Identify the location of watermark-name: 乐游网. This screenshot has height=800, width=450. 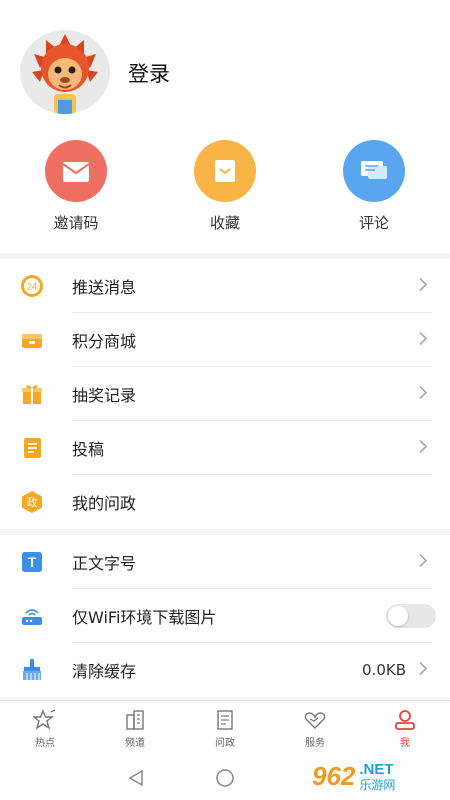
(377, 784).